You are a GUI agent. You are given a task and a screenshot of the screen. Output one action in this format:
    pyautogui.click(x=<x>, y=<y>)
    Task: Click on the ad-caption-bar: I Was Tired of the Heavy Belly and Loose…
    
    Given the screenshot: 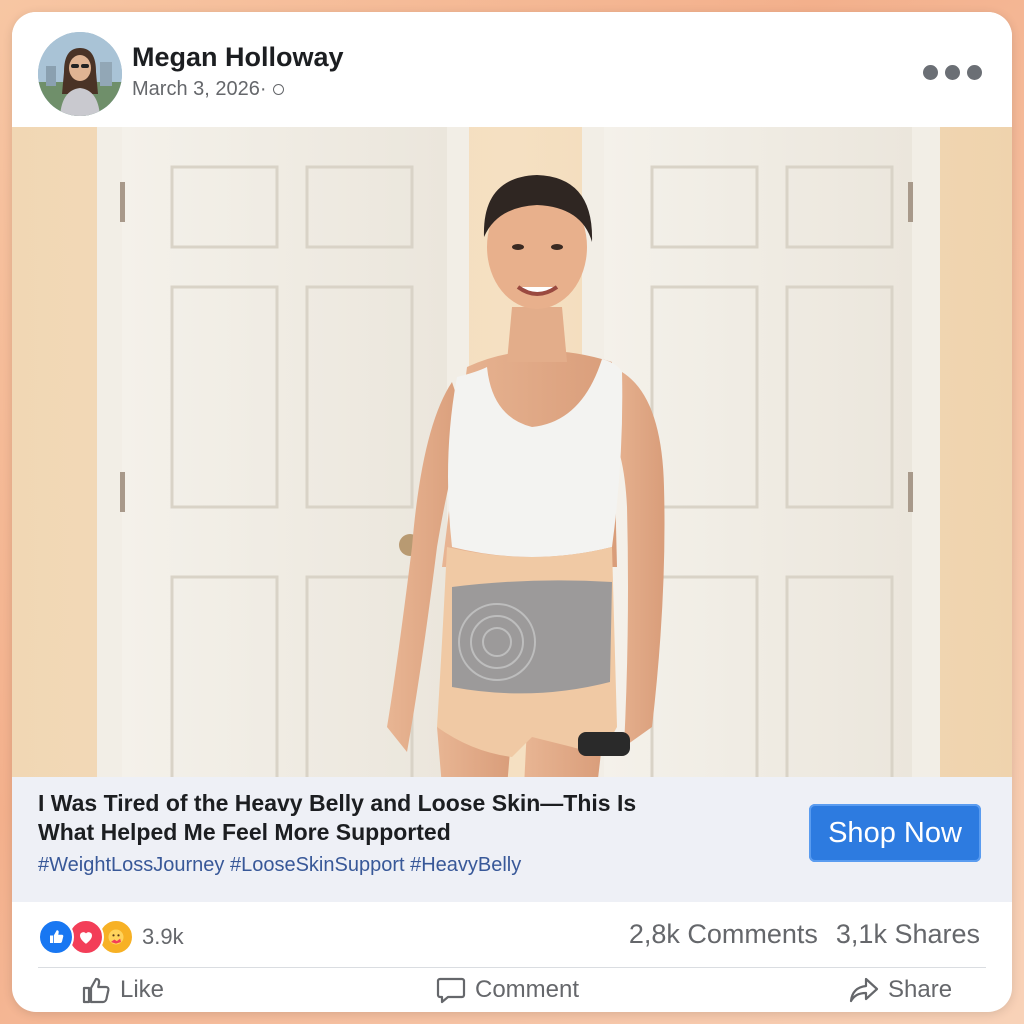 What is the action you would take?
    pyautogui.click(x=512, y=839)
    